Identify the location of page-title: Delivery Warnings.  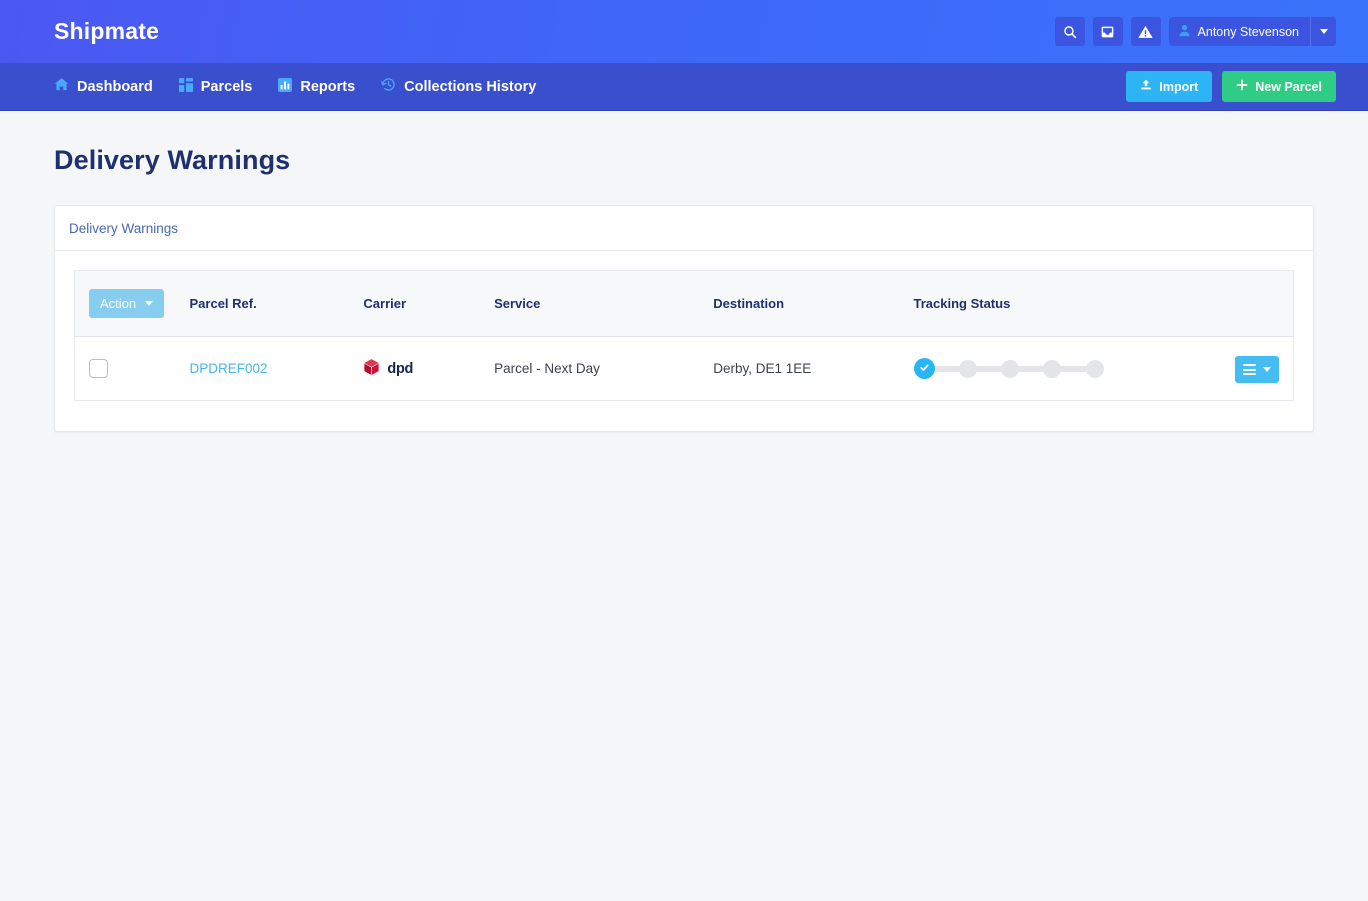
(172, 160).